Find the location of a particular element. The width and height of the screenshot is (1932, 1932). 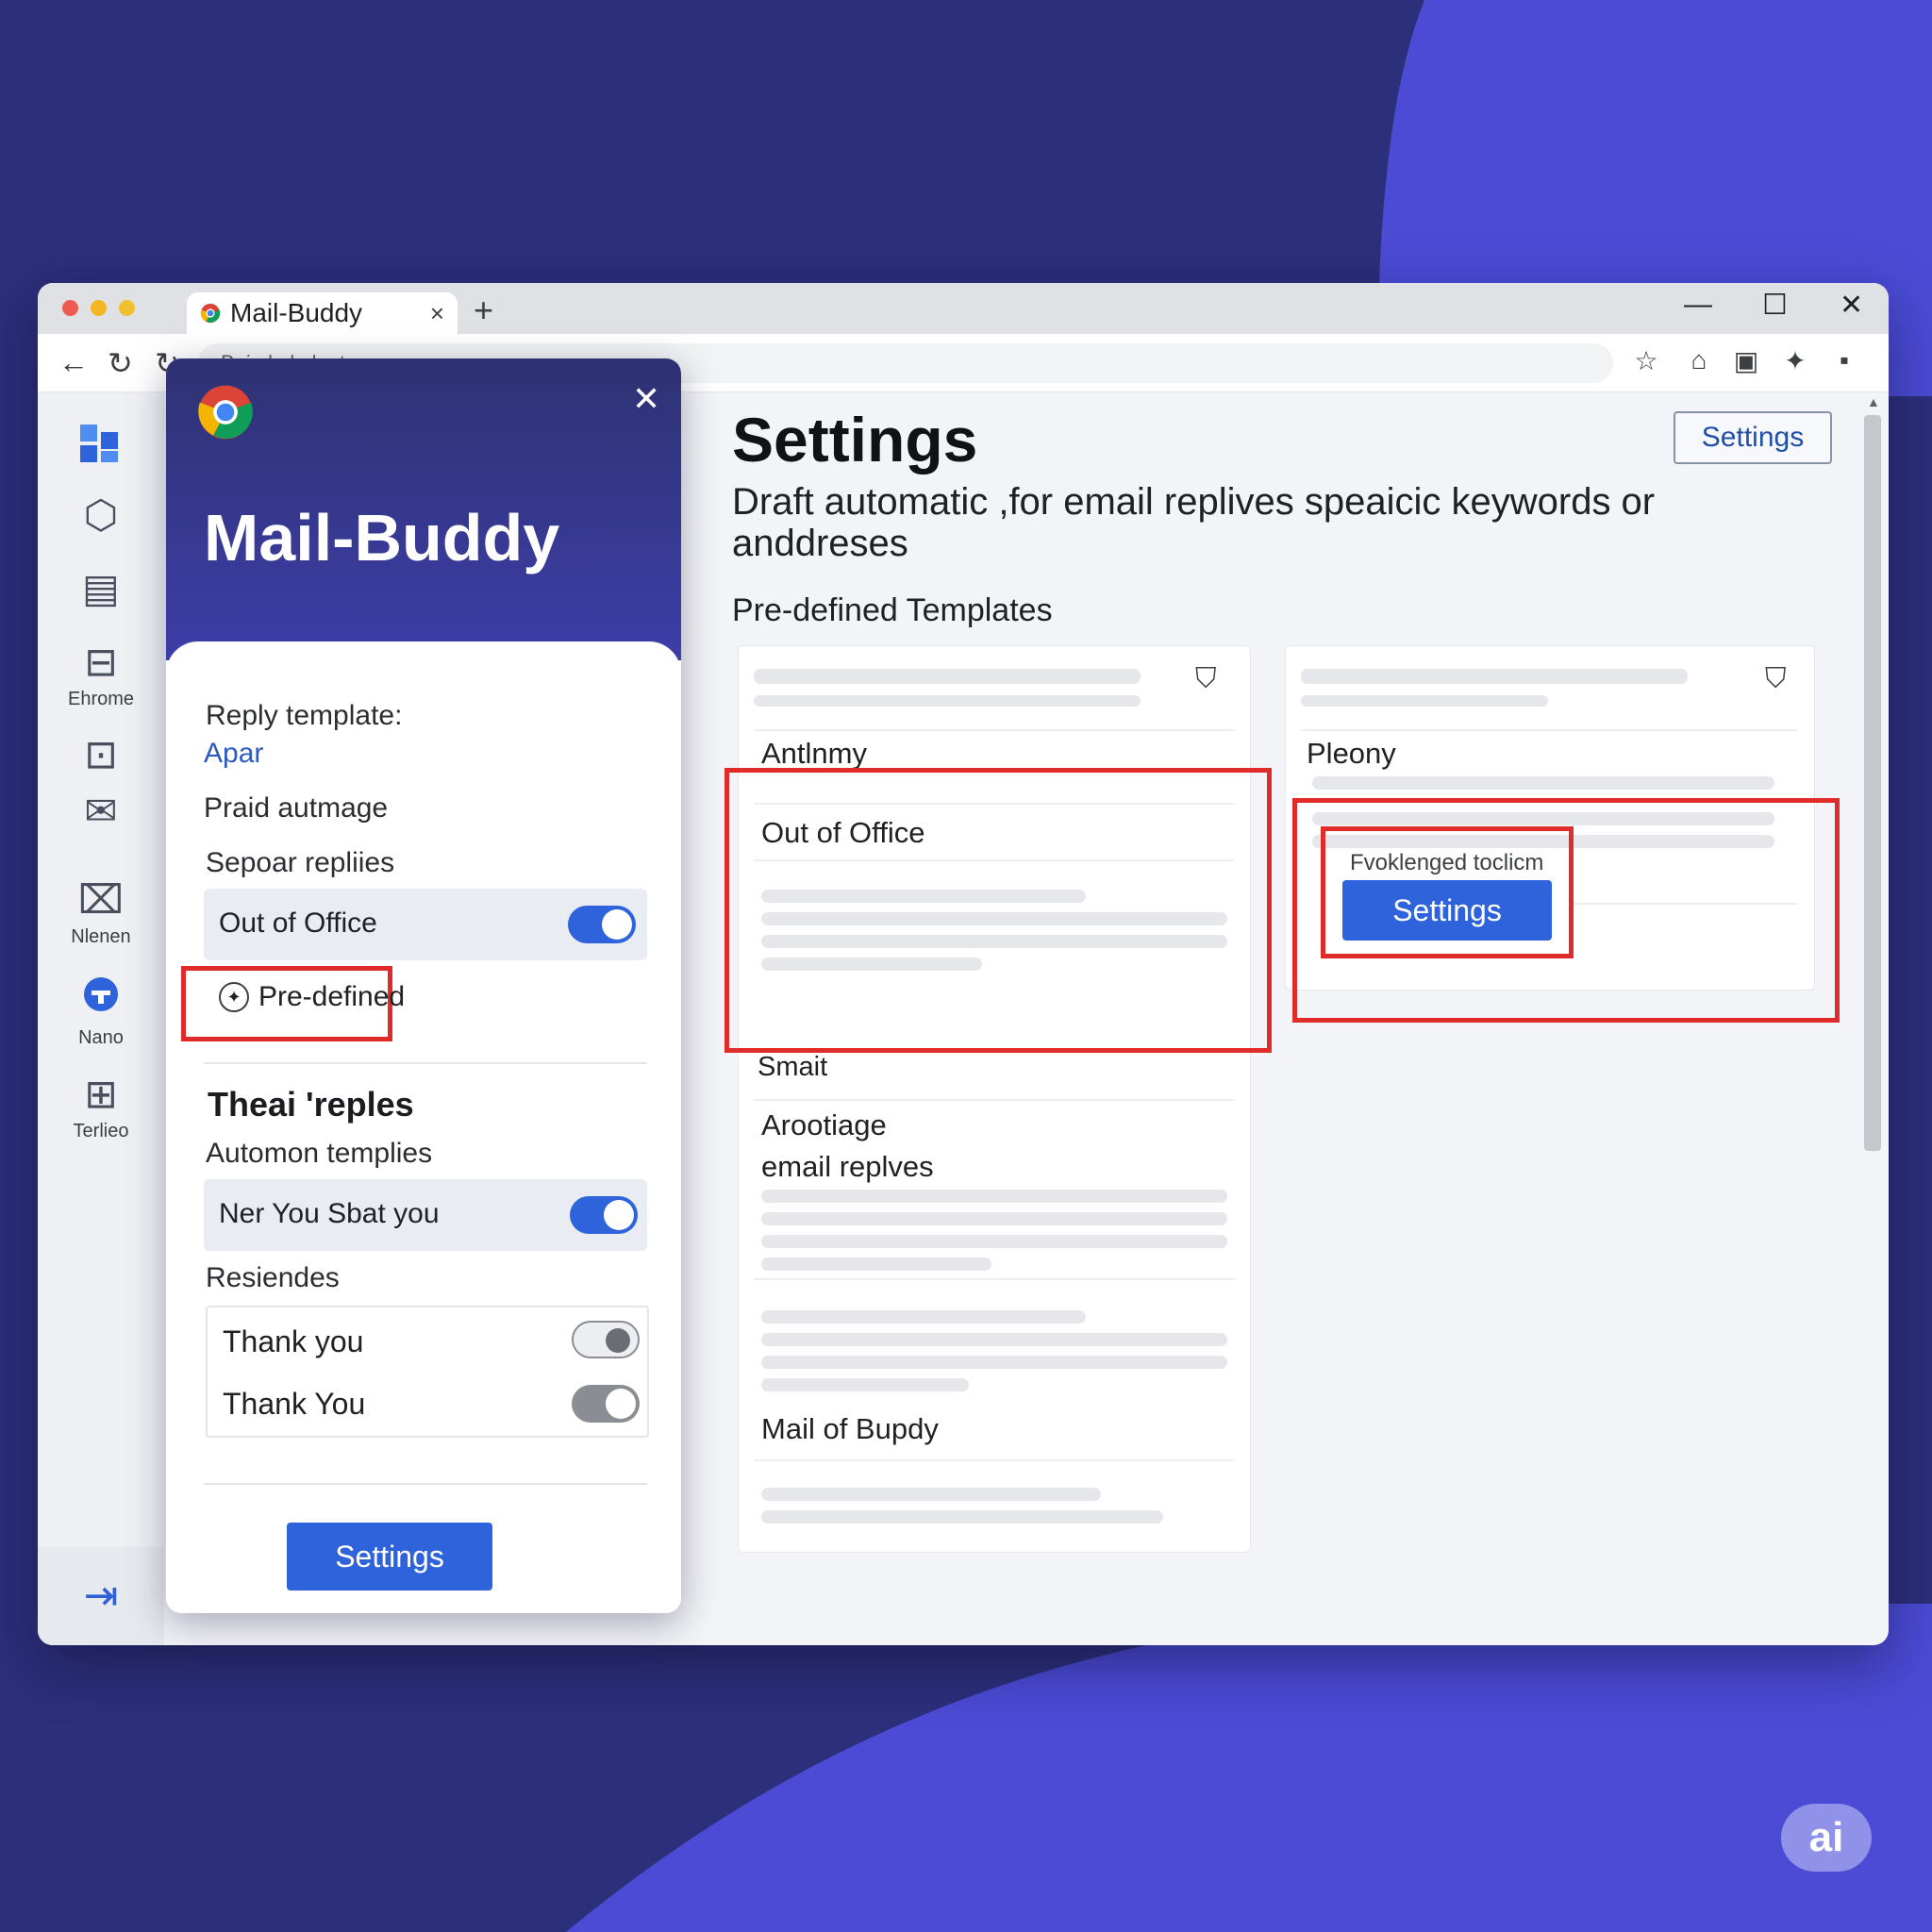

sign-out-icon: ⇥ is located at coordinates (101, 1596).